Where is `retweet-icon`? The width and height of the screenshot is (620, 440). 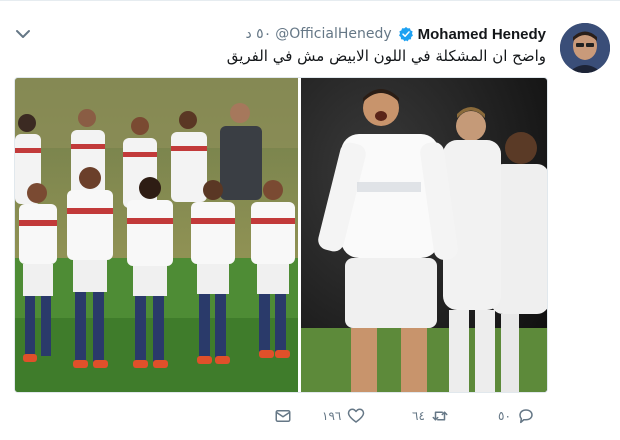 retweet-icon is located at coordinates (440, 416).